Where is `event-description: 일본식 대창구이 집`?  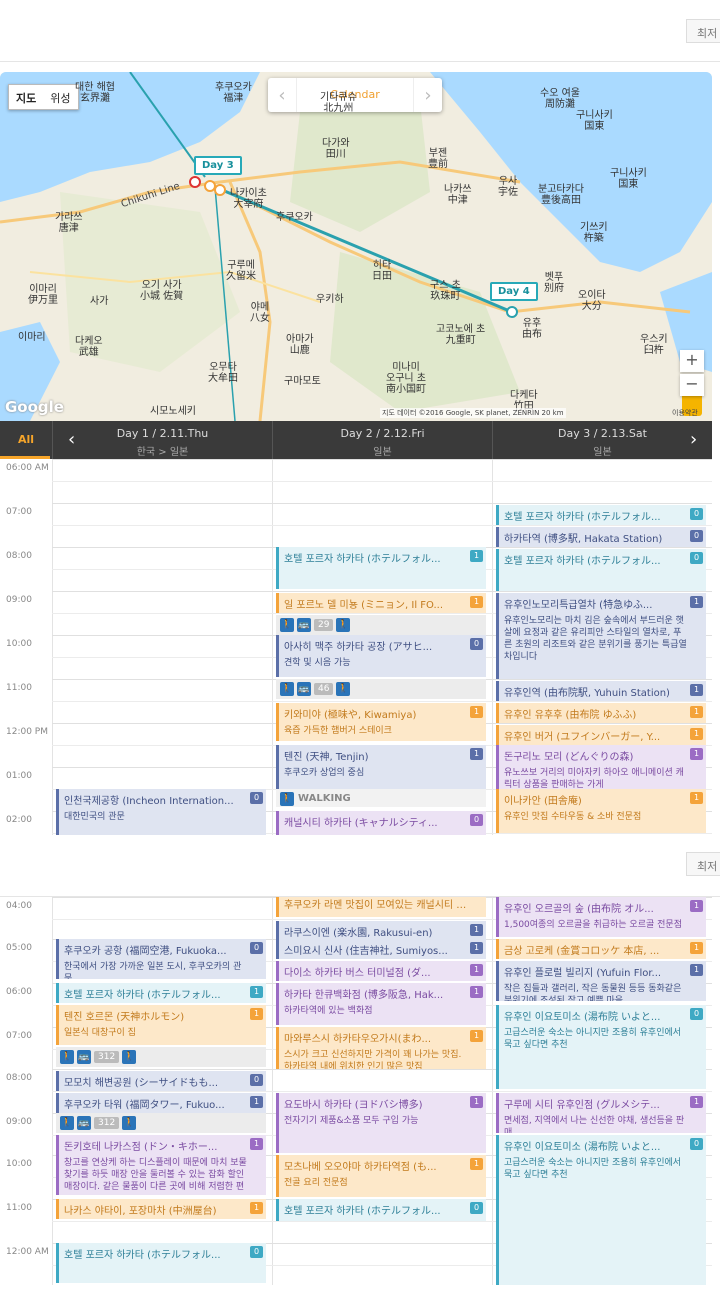 event-description: 일본식 대창구이 집 is located at coordinates (100, 1033).